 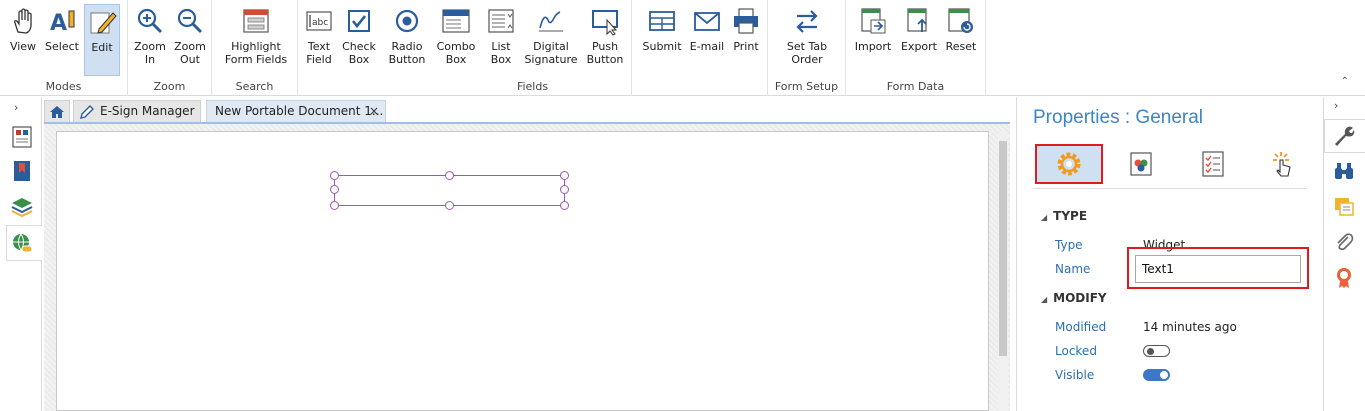 I want to click on digital-signature-button: Digital Signature, so click(x=551, y=40).